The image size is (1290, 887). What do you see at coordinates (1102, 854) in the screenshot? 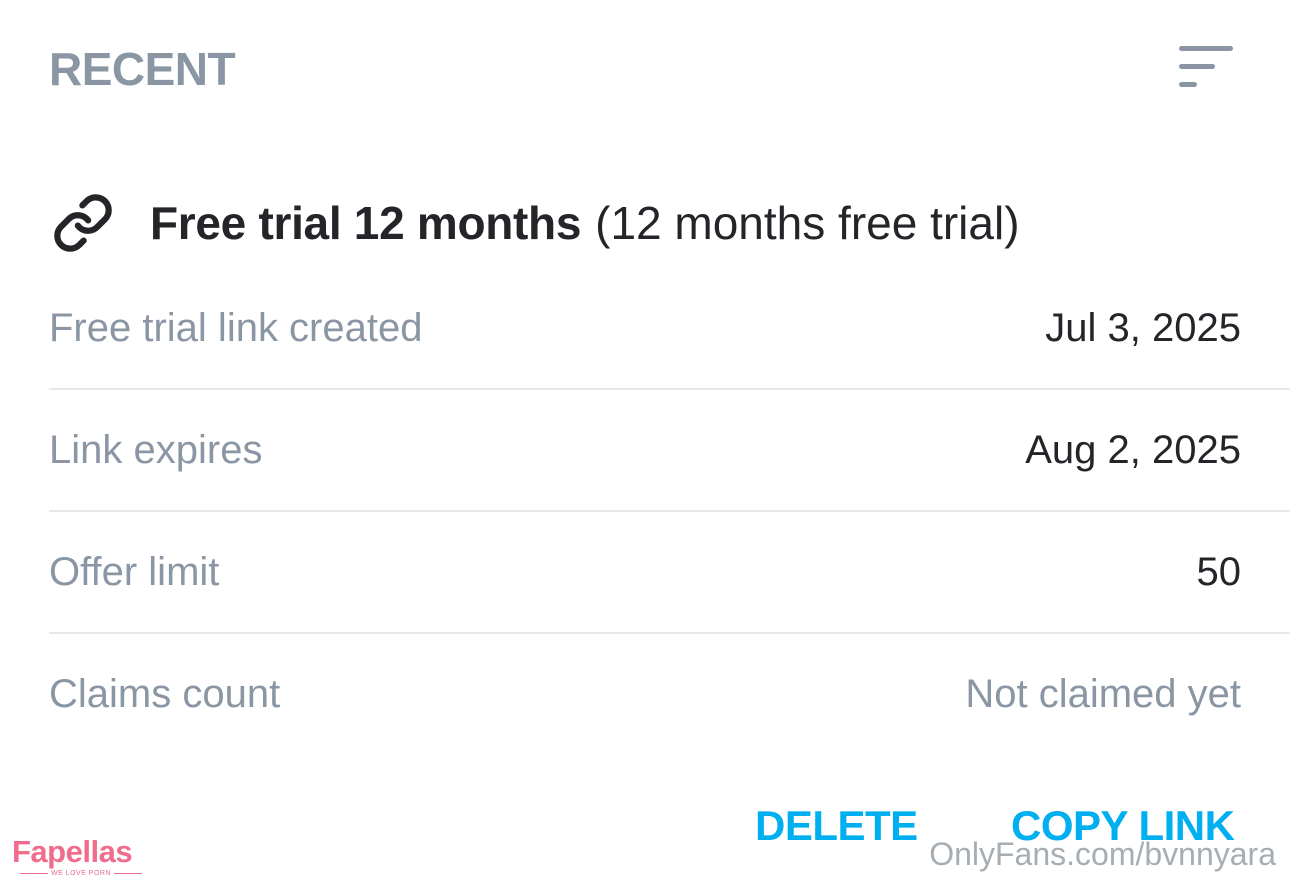
I see `watermark-url: OnlyFans.com/bvnnyara` at bounding box center [1102, 854].